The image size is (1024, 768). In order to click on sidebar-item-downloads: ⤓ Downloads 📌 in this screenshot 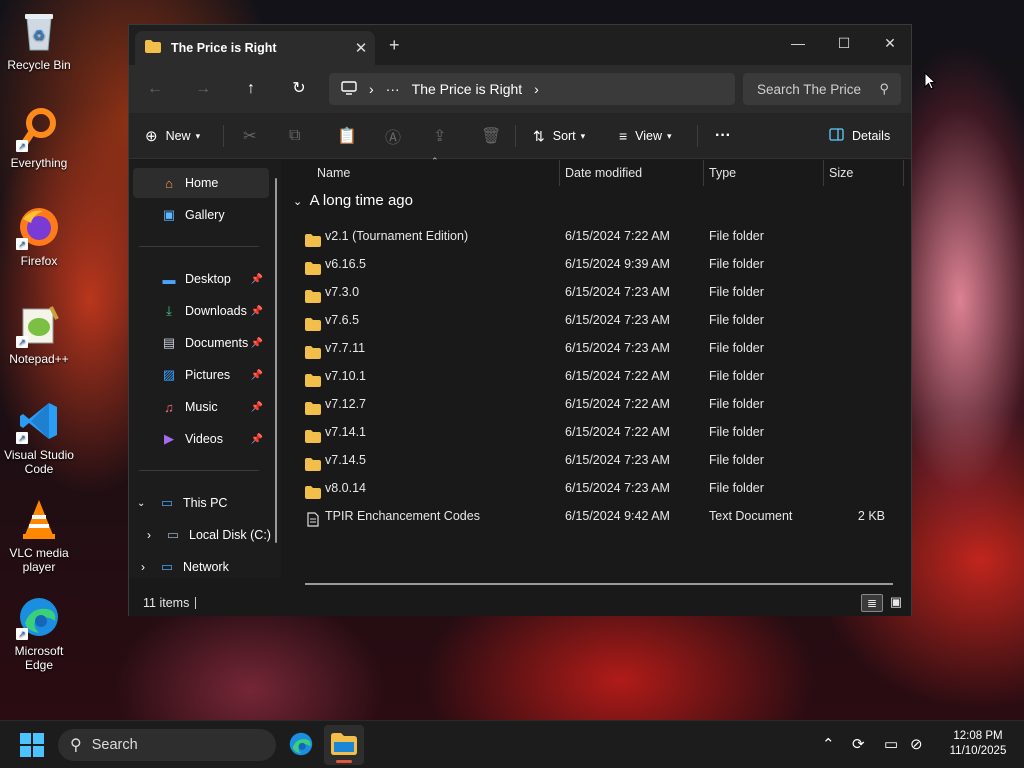, I will do `click(201, 311)`.